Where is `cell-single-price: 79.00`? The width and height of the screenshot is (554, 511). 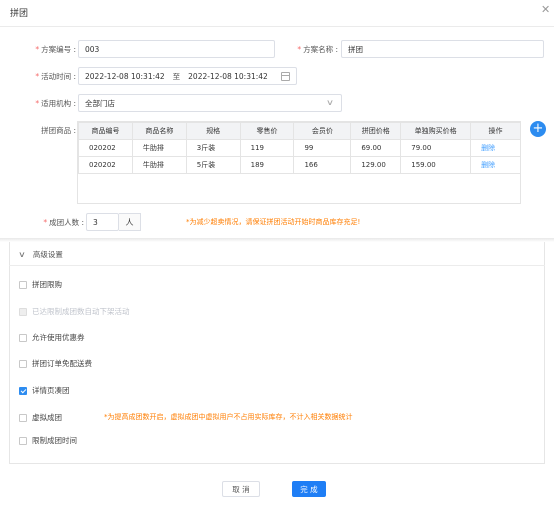
cell-single-price: 79.00 is located at coordinates (436, 148).